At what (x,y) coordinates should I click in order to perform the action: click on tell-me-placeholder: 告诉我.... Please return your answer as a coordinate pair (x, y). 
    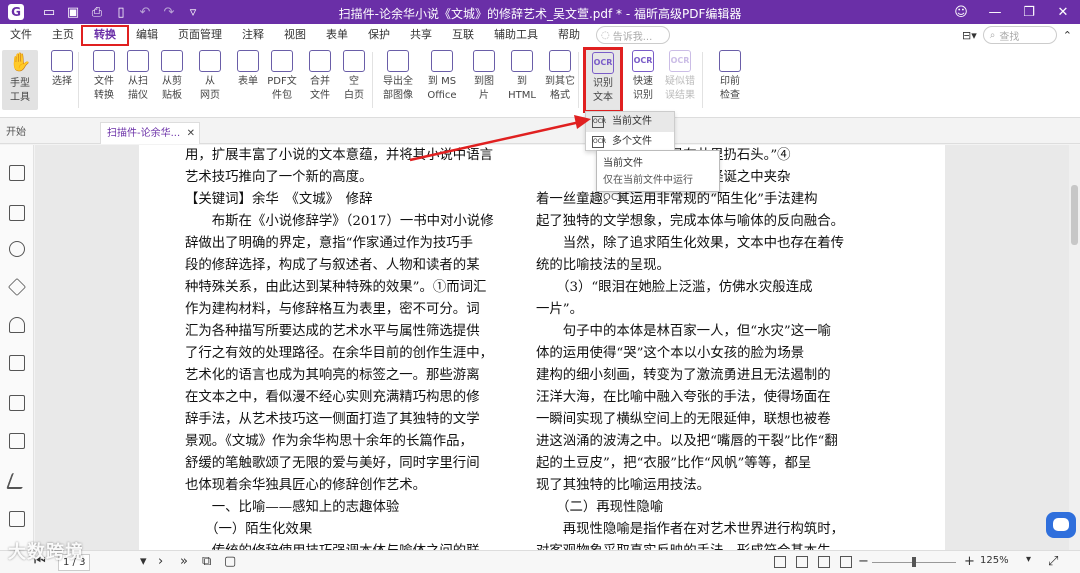
    Looking at the image, I should click on (632, 37).